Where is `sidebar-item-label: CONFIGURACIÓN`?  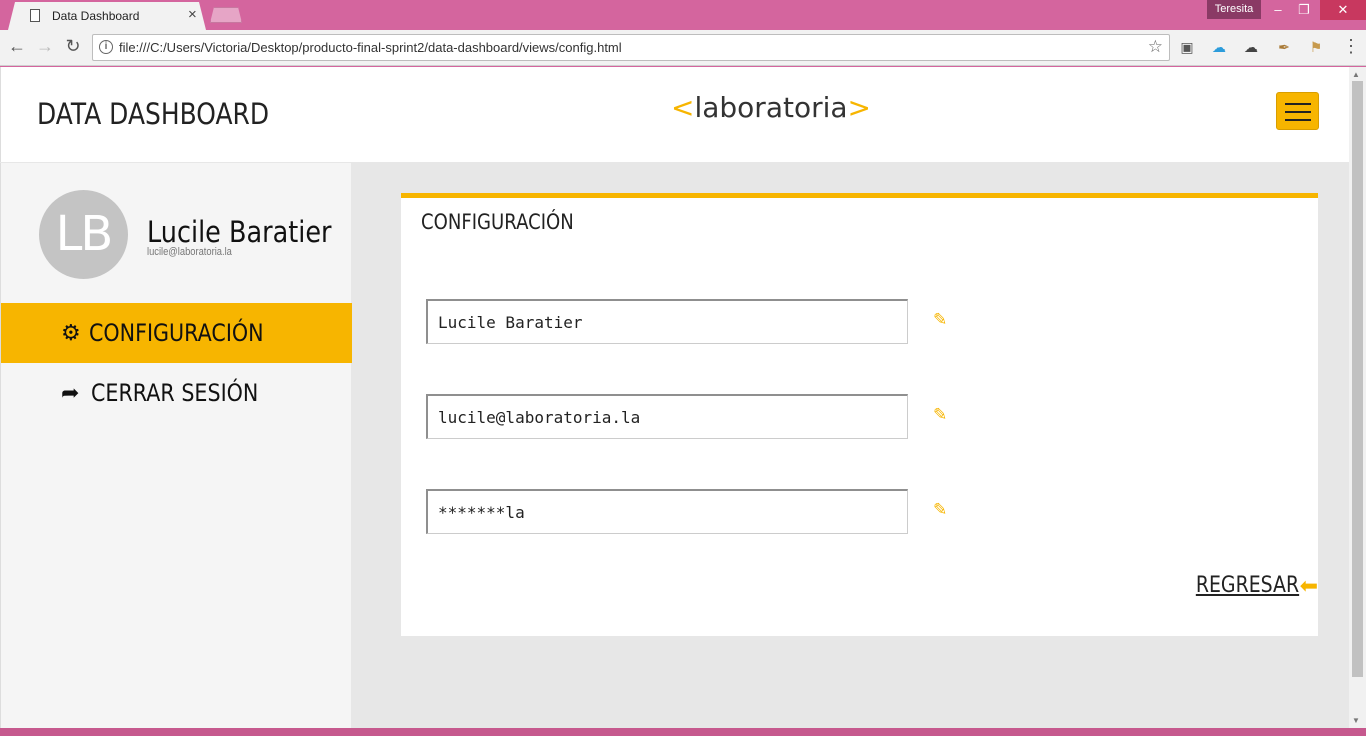
sidebar-item-label: CONFIGURACIÓN is located at coordinates (176, 333).